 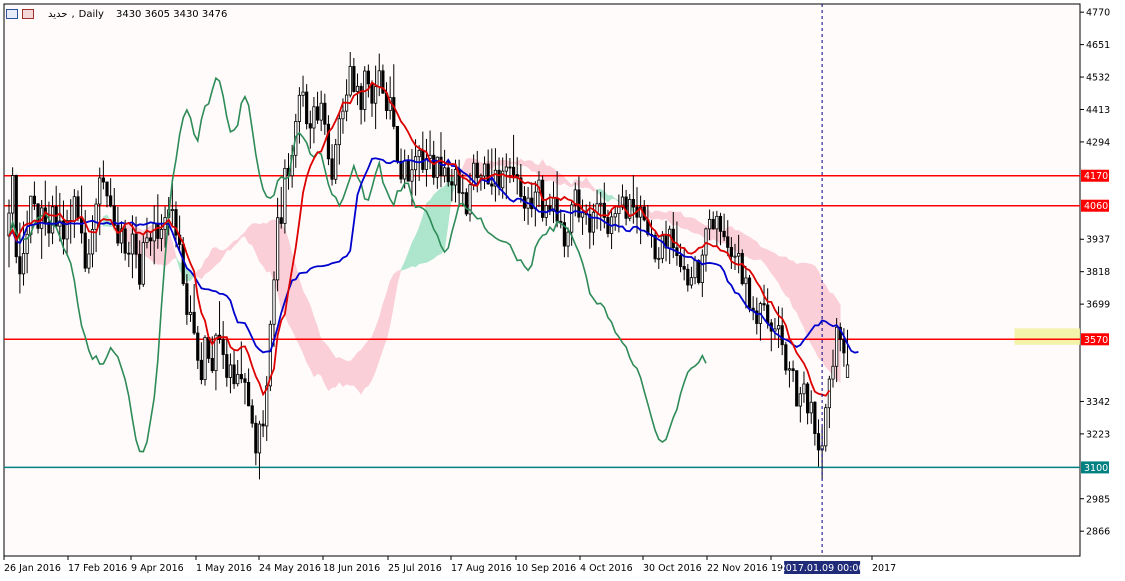 I want to click on price-tick-label: 4651, so click(x=1098, y=45).